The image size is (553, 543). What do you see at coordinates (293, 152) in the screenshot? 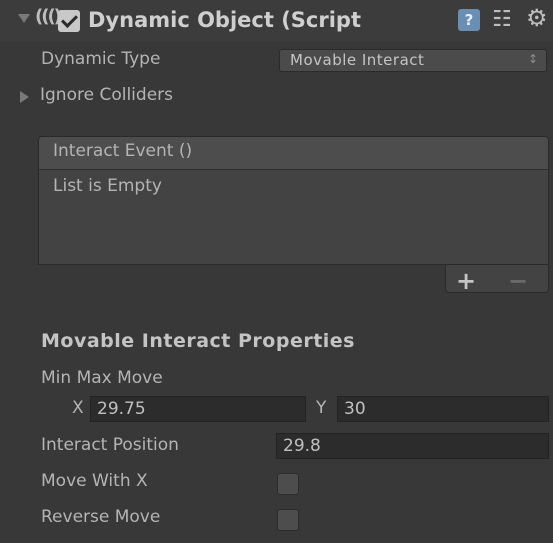
I see `interact-event-header: Interact Event ()` at bounding box center [293, 152].